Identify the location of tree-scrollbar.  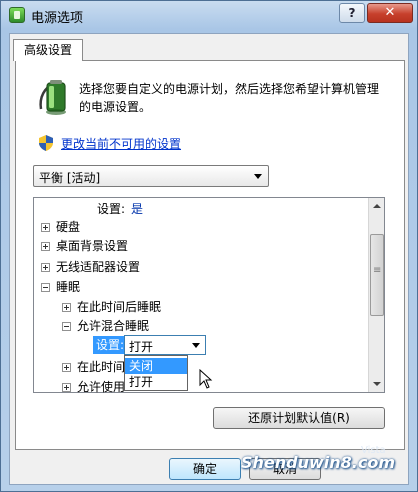
(376, 295).